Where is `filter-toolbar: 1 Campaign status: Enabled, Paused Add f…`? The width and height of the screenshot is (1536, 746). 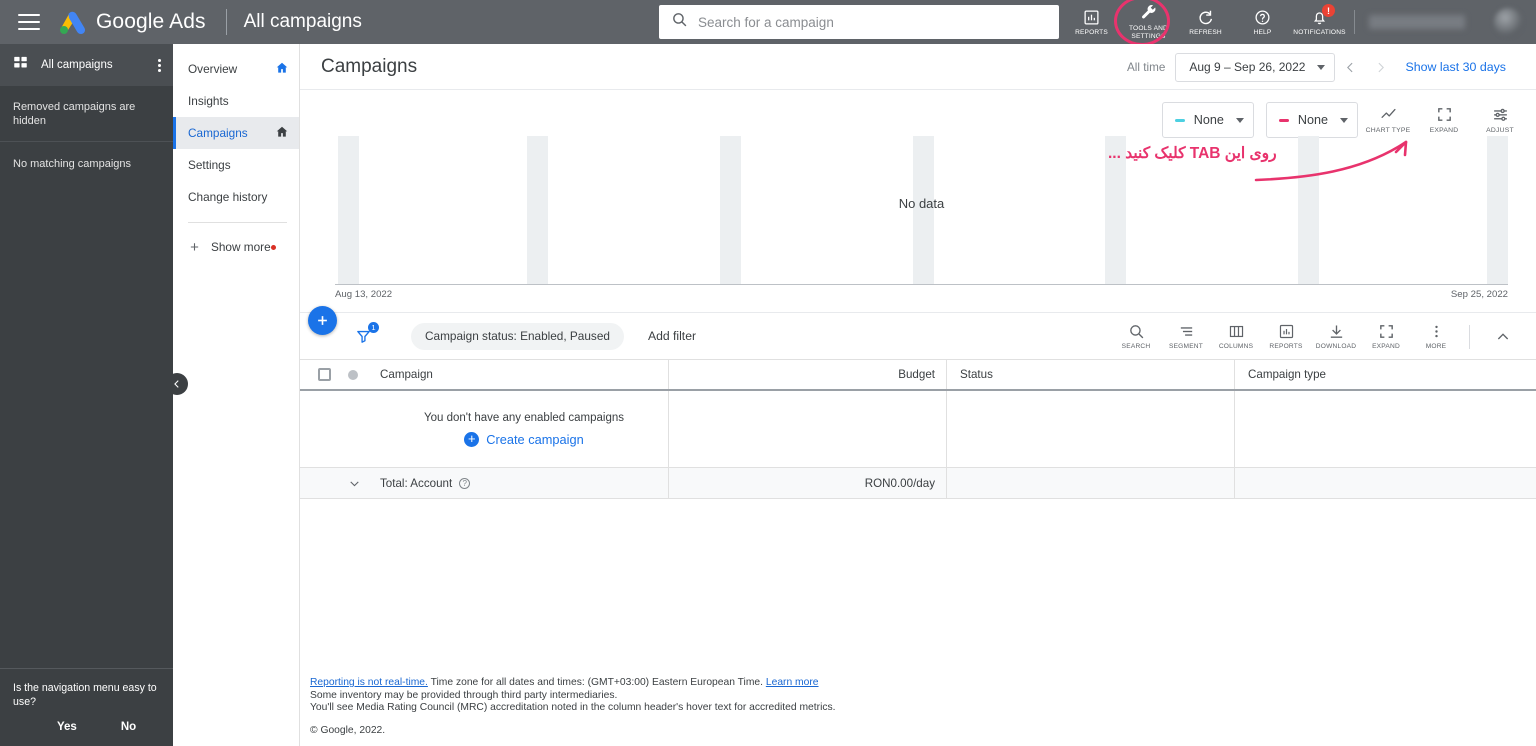
filter-toolbar: 1 Campaign status: Enabled, Paused Add f… is located at coordinates (918, 335).